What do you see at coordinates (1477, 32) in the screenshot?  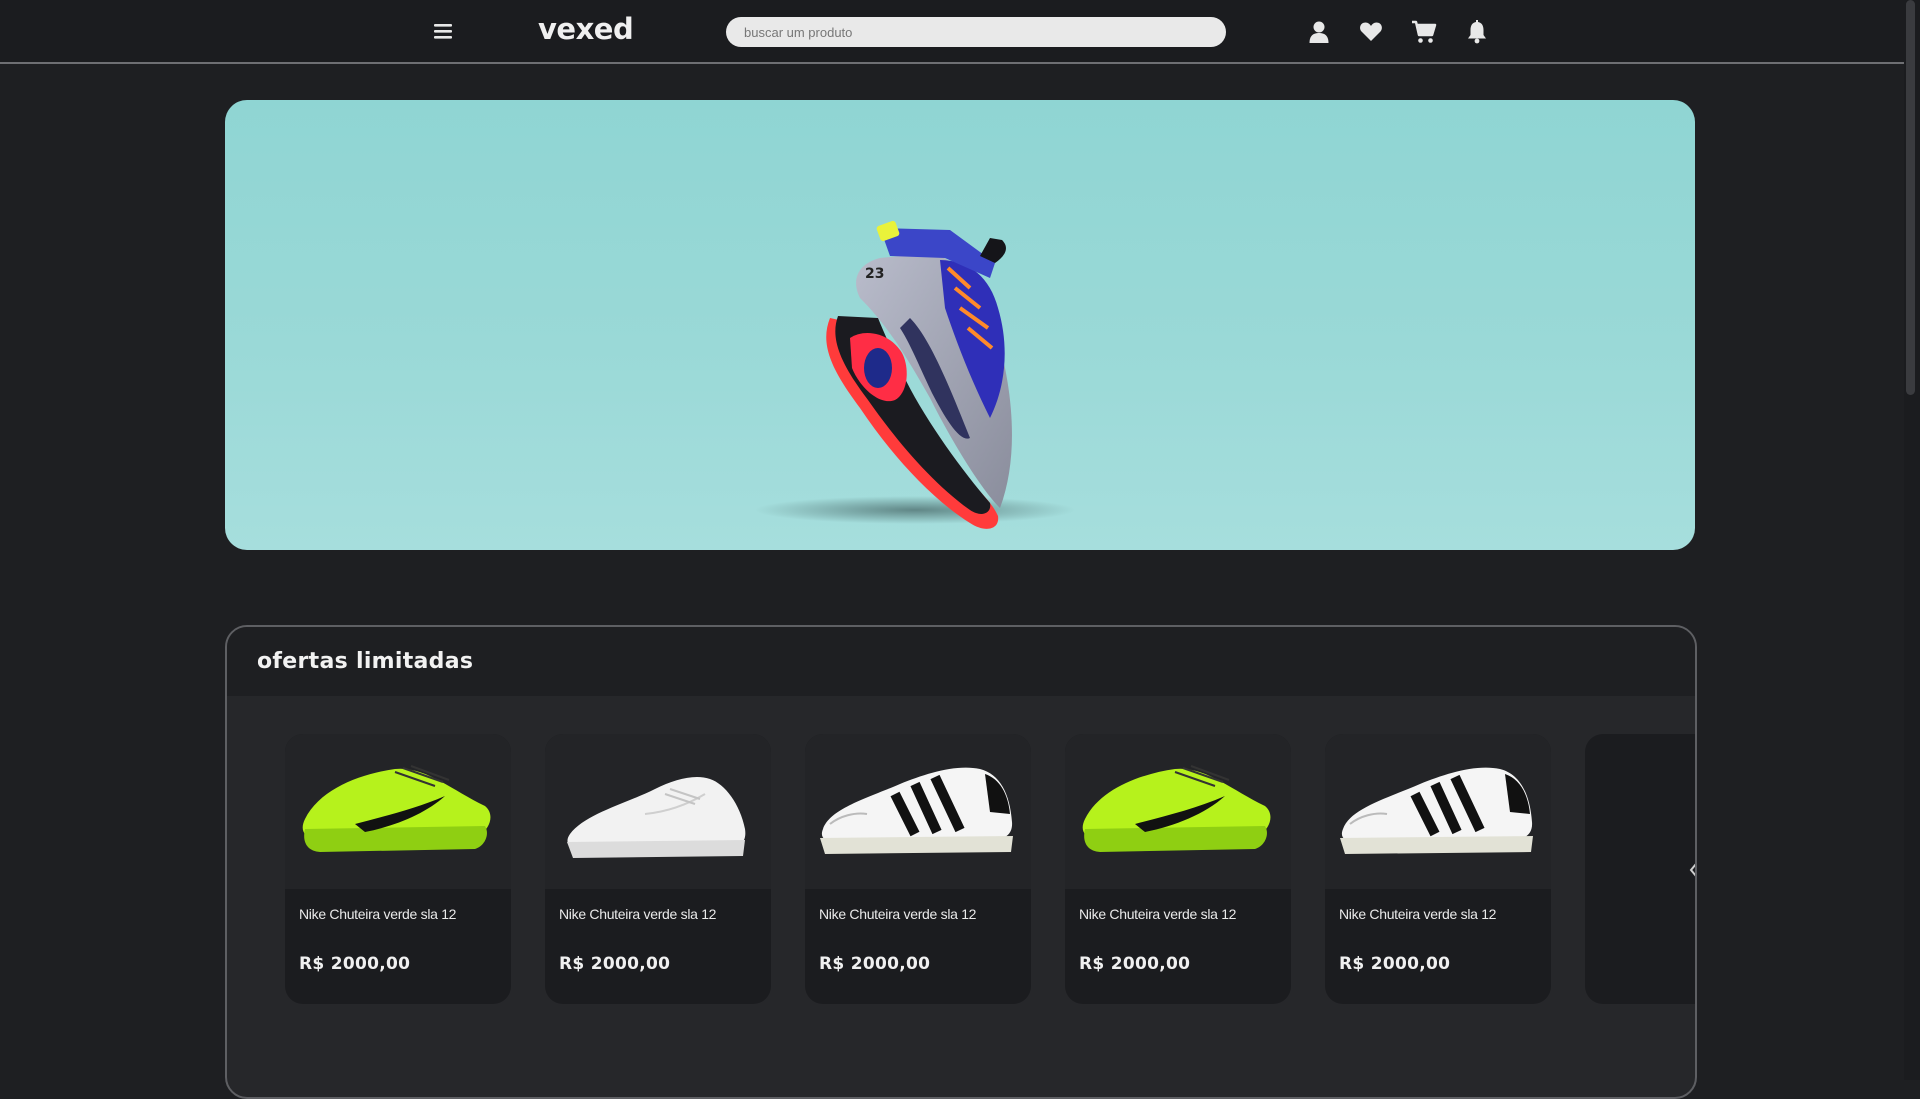 I see `bell-icon` at bounding box center [1477, 32].